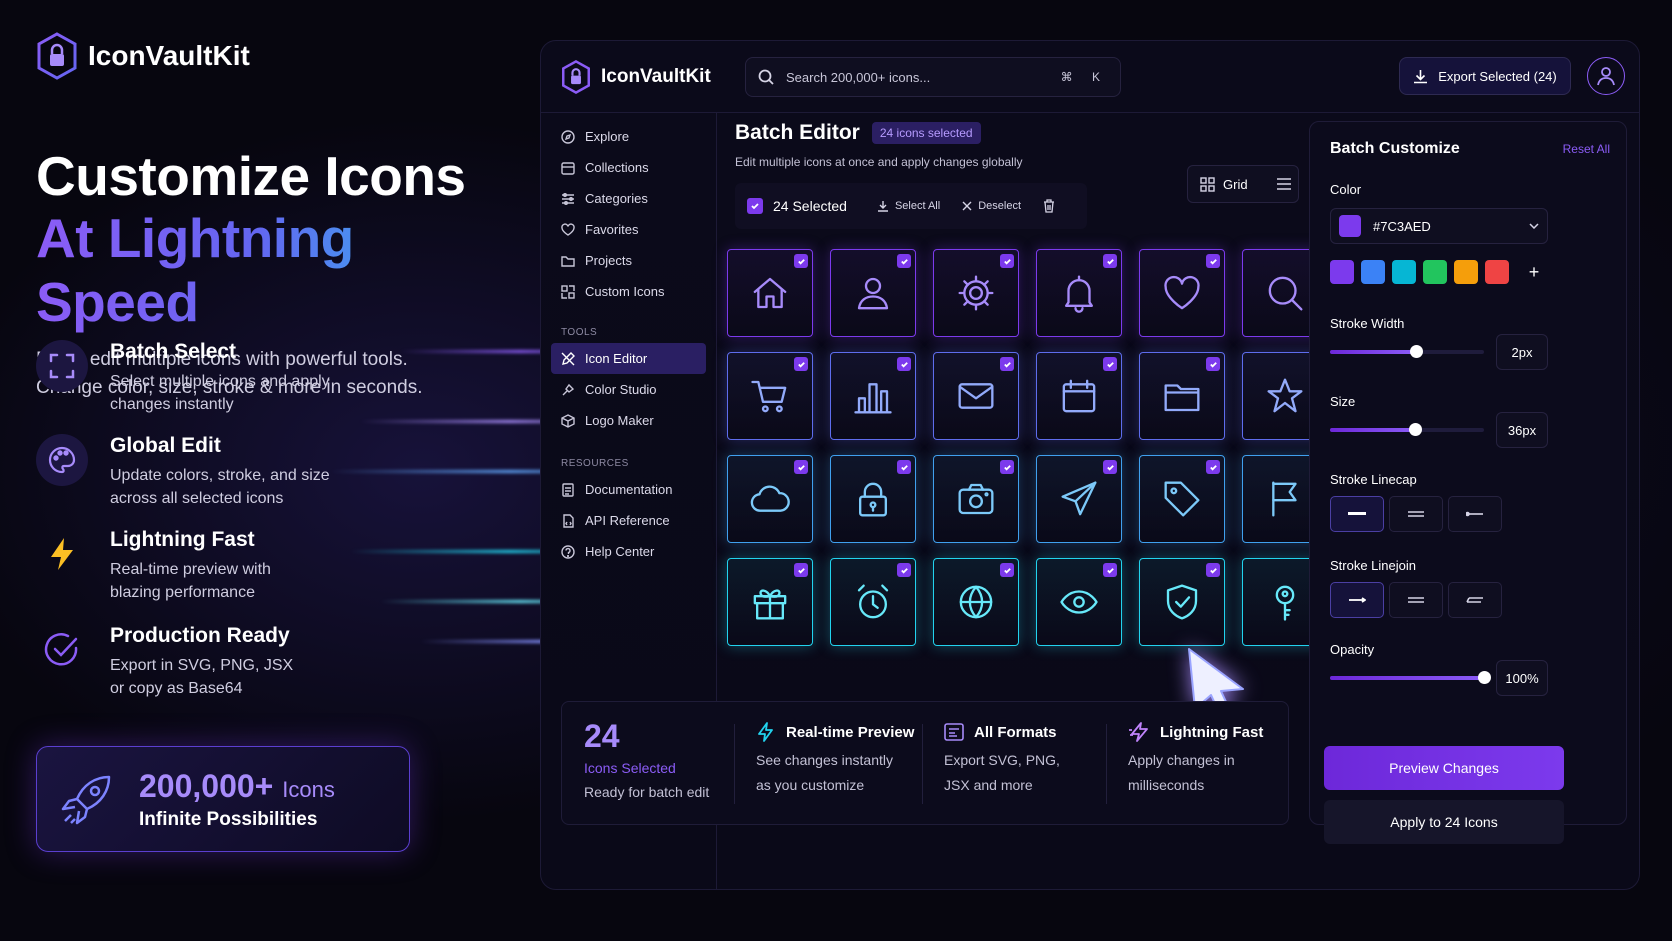  Describe the element at coordinates (873, 396) in the screenshot. I see `icon-tile-chart` at that location.